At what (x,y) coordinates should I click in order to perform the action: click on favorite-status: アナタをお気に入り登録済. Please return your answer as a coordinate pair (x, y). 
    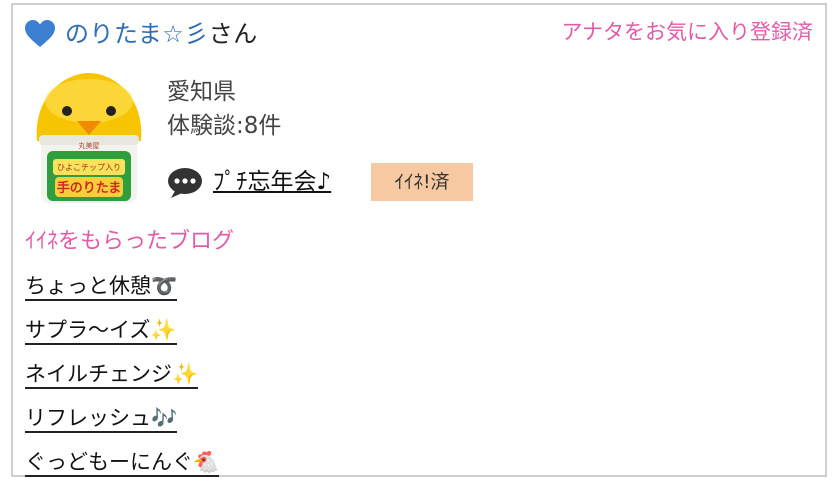
    Looking at the image, I should click on (687, 32).